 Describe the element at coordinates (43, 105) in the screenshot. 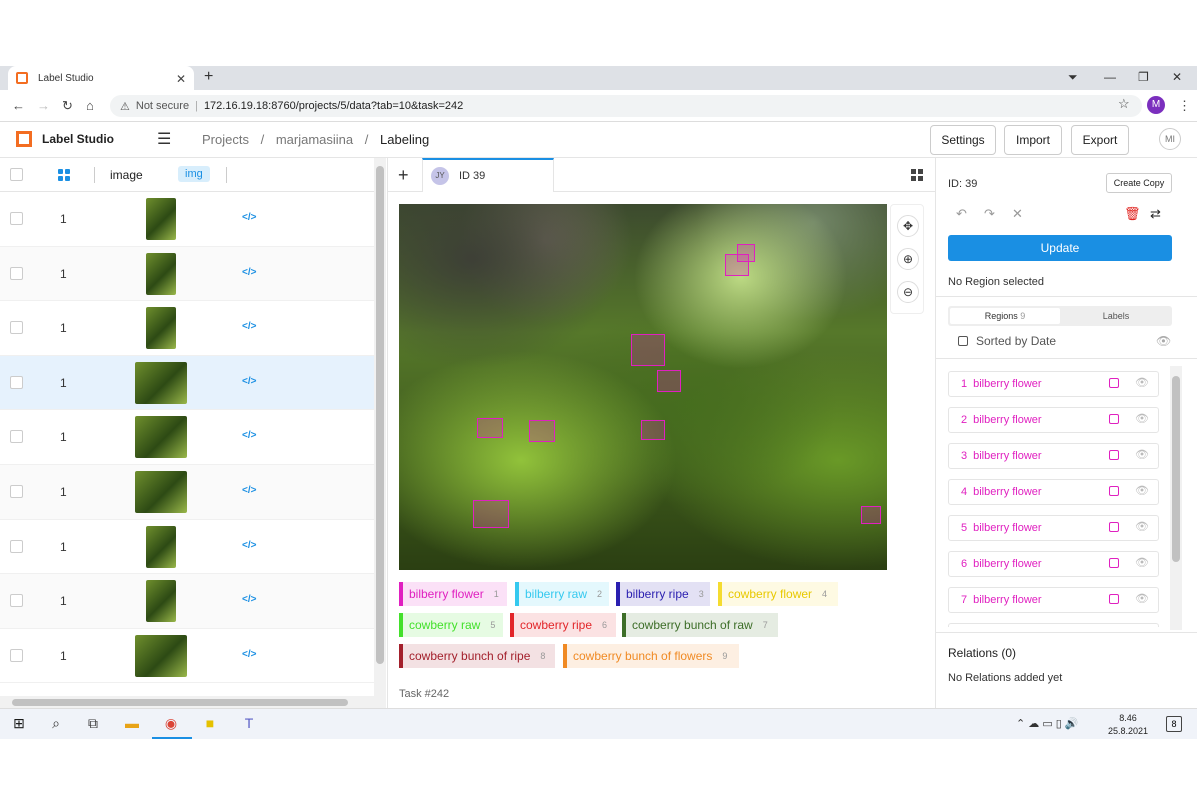

I see `forward-icon: →` at that location.